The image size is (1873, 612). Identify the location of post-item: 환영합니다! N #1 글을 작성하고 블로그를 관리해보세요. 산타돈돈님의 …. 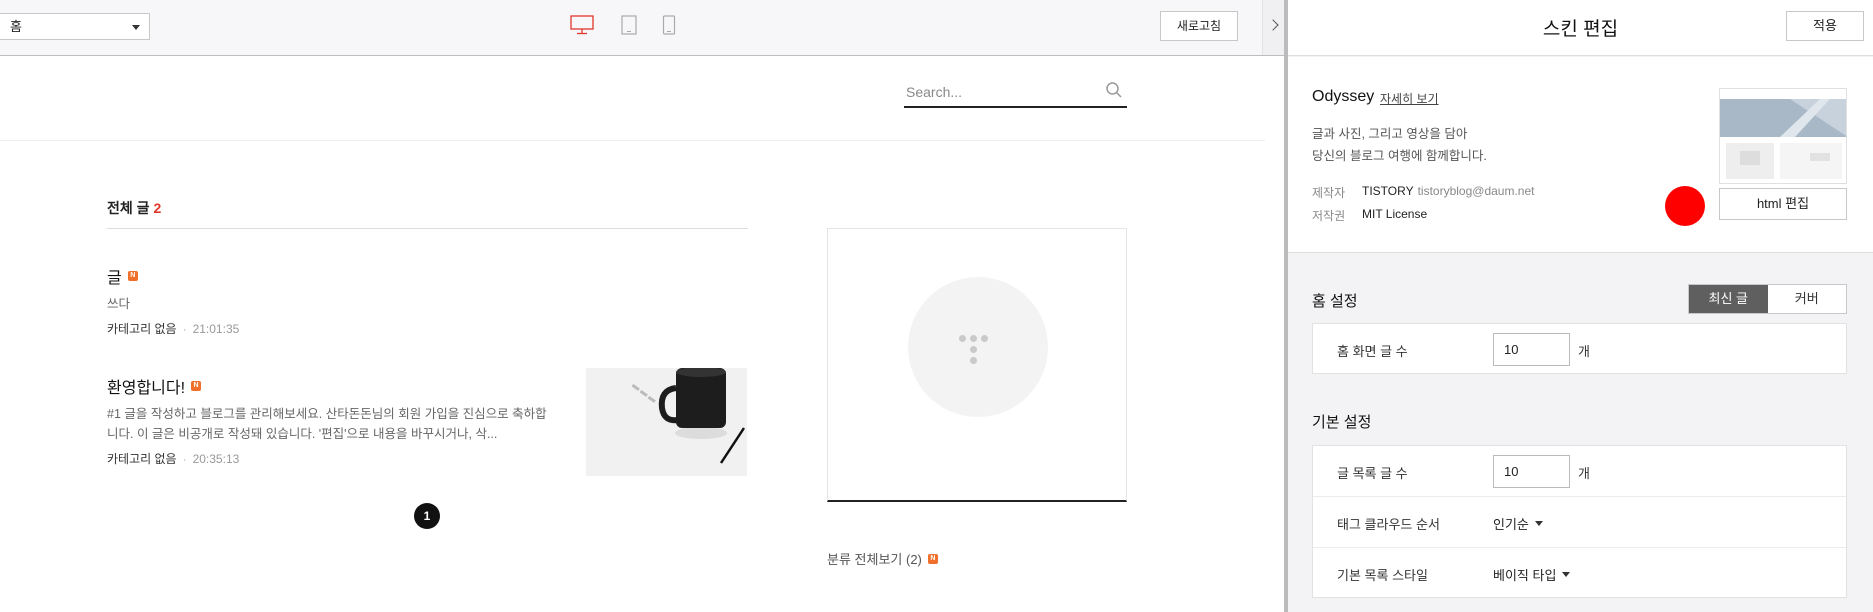
(327, 420).